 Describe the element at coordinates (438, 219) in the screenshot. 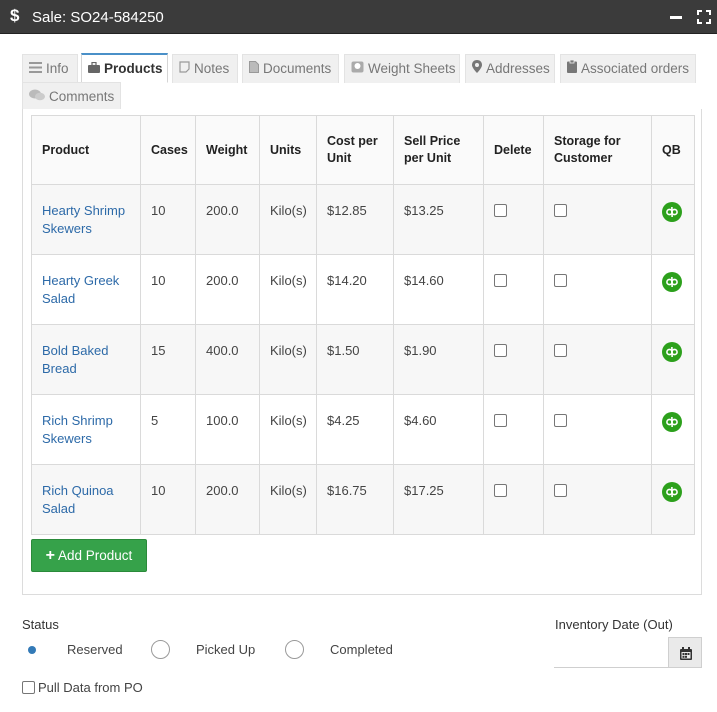

I see `sell-price-cell: $13.25` at that location.